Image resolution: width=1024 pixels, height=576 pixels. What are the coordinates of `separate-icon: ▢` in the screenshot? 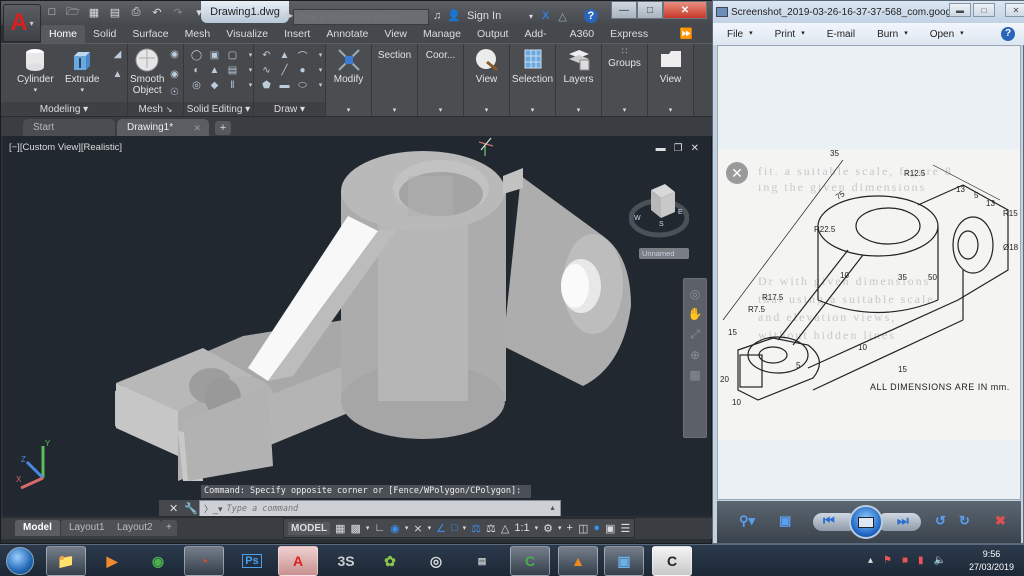 It's located at (232, 55).